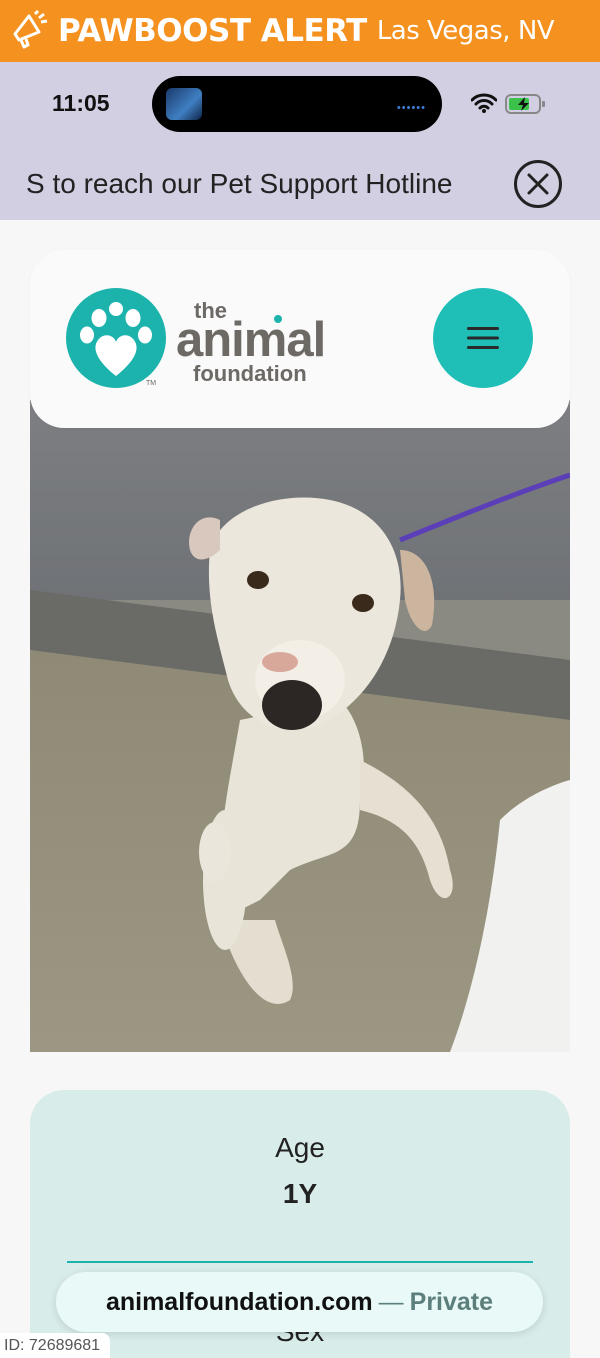 The image size is (600, 1358). I want to click on dynamic-island: ••••••, so click(297, 104).